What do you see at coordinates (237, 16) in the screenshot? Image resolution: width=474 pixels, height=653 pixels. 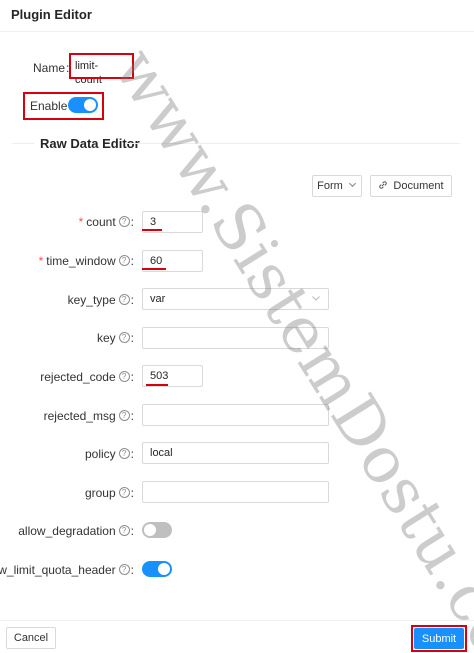 I see `drawer-header: Plugin Editor` at bounding box center [237, 16].